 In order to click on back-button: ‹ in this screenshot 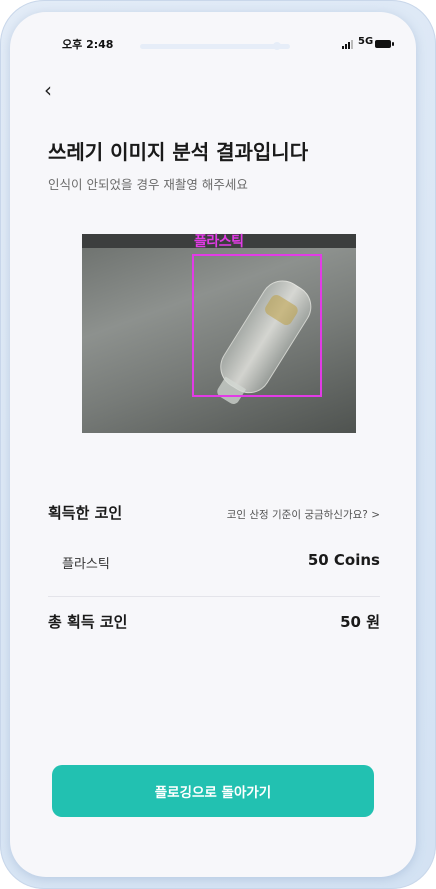, I will do `click(54, 90)`.